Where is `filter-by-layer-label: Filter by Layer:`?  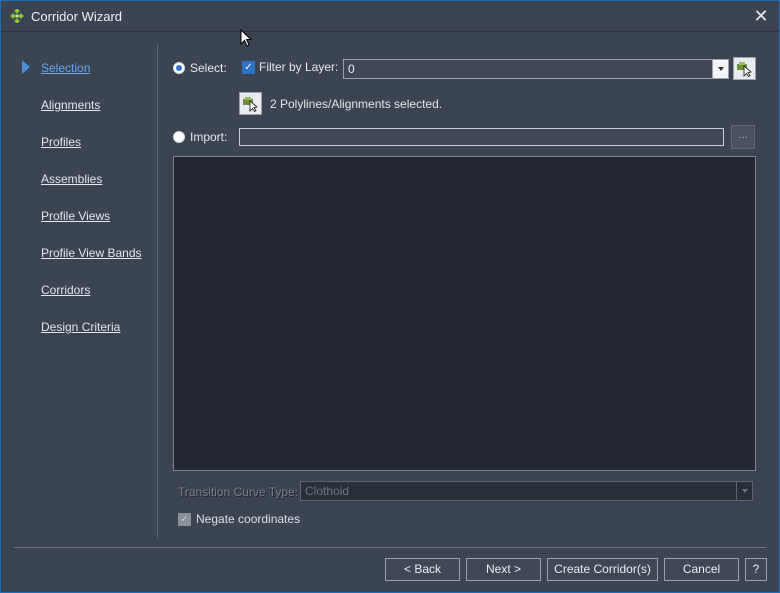 filter-by-layer-label: Filter by Layer: is located at coordinates (299, 67).